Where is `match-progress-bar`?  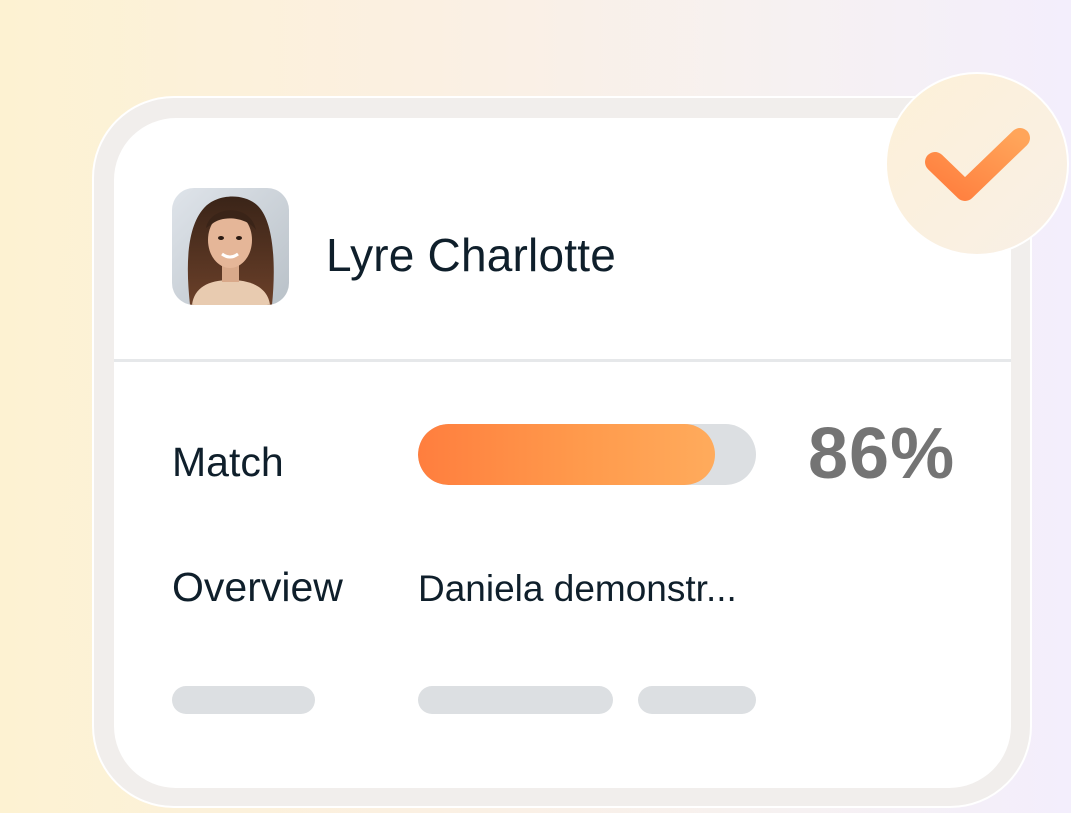
match-progress-bar is located at coordinates (587, 454).